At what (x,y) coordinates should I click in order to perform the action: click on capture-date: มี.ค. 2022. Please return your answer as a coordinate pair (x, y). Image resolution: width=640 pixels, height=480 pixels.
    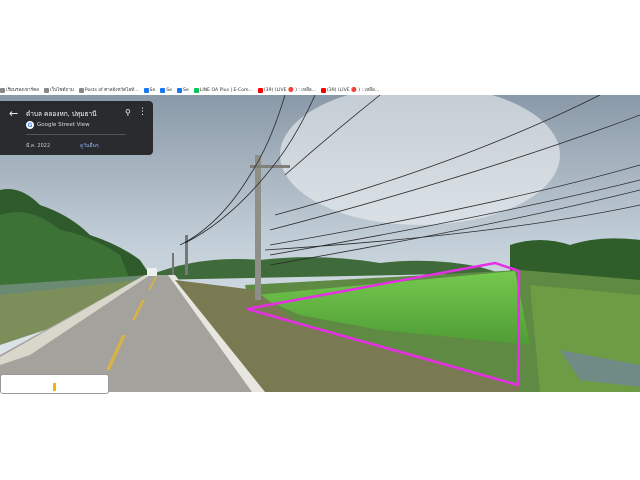
    Looking at the image, I should click on (38, 146).